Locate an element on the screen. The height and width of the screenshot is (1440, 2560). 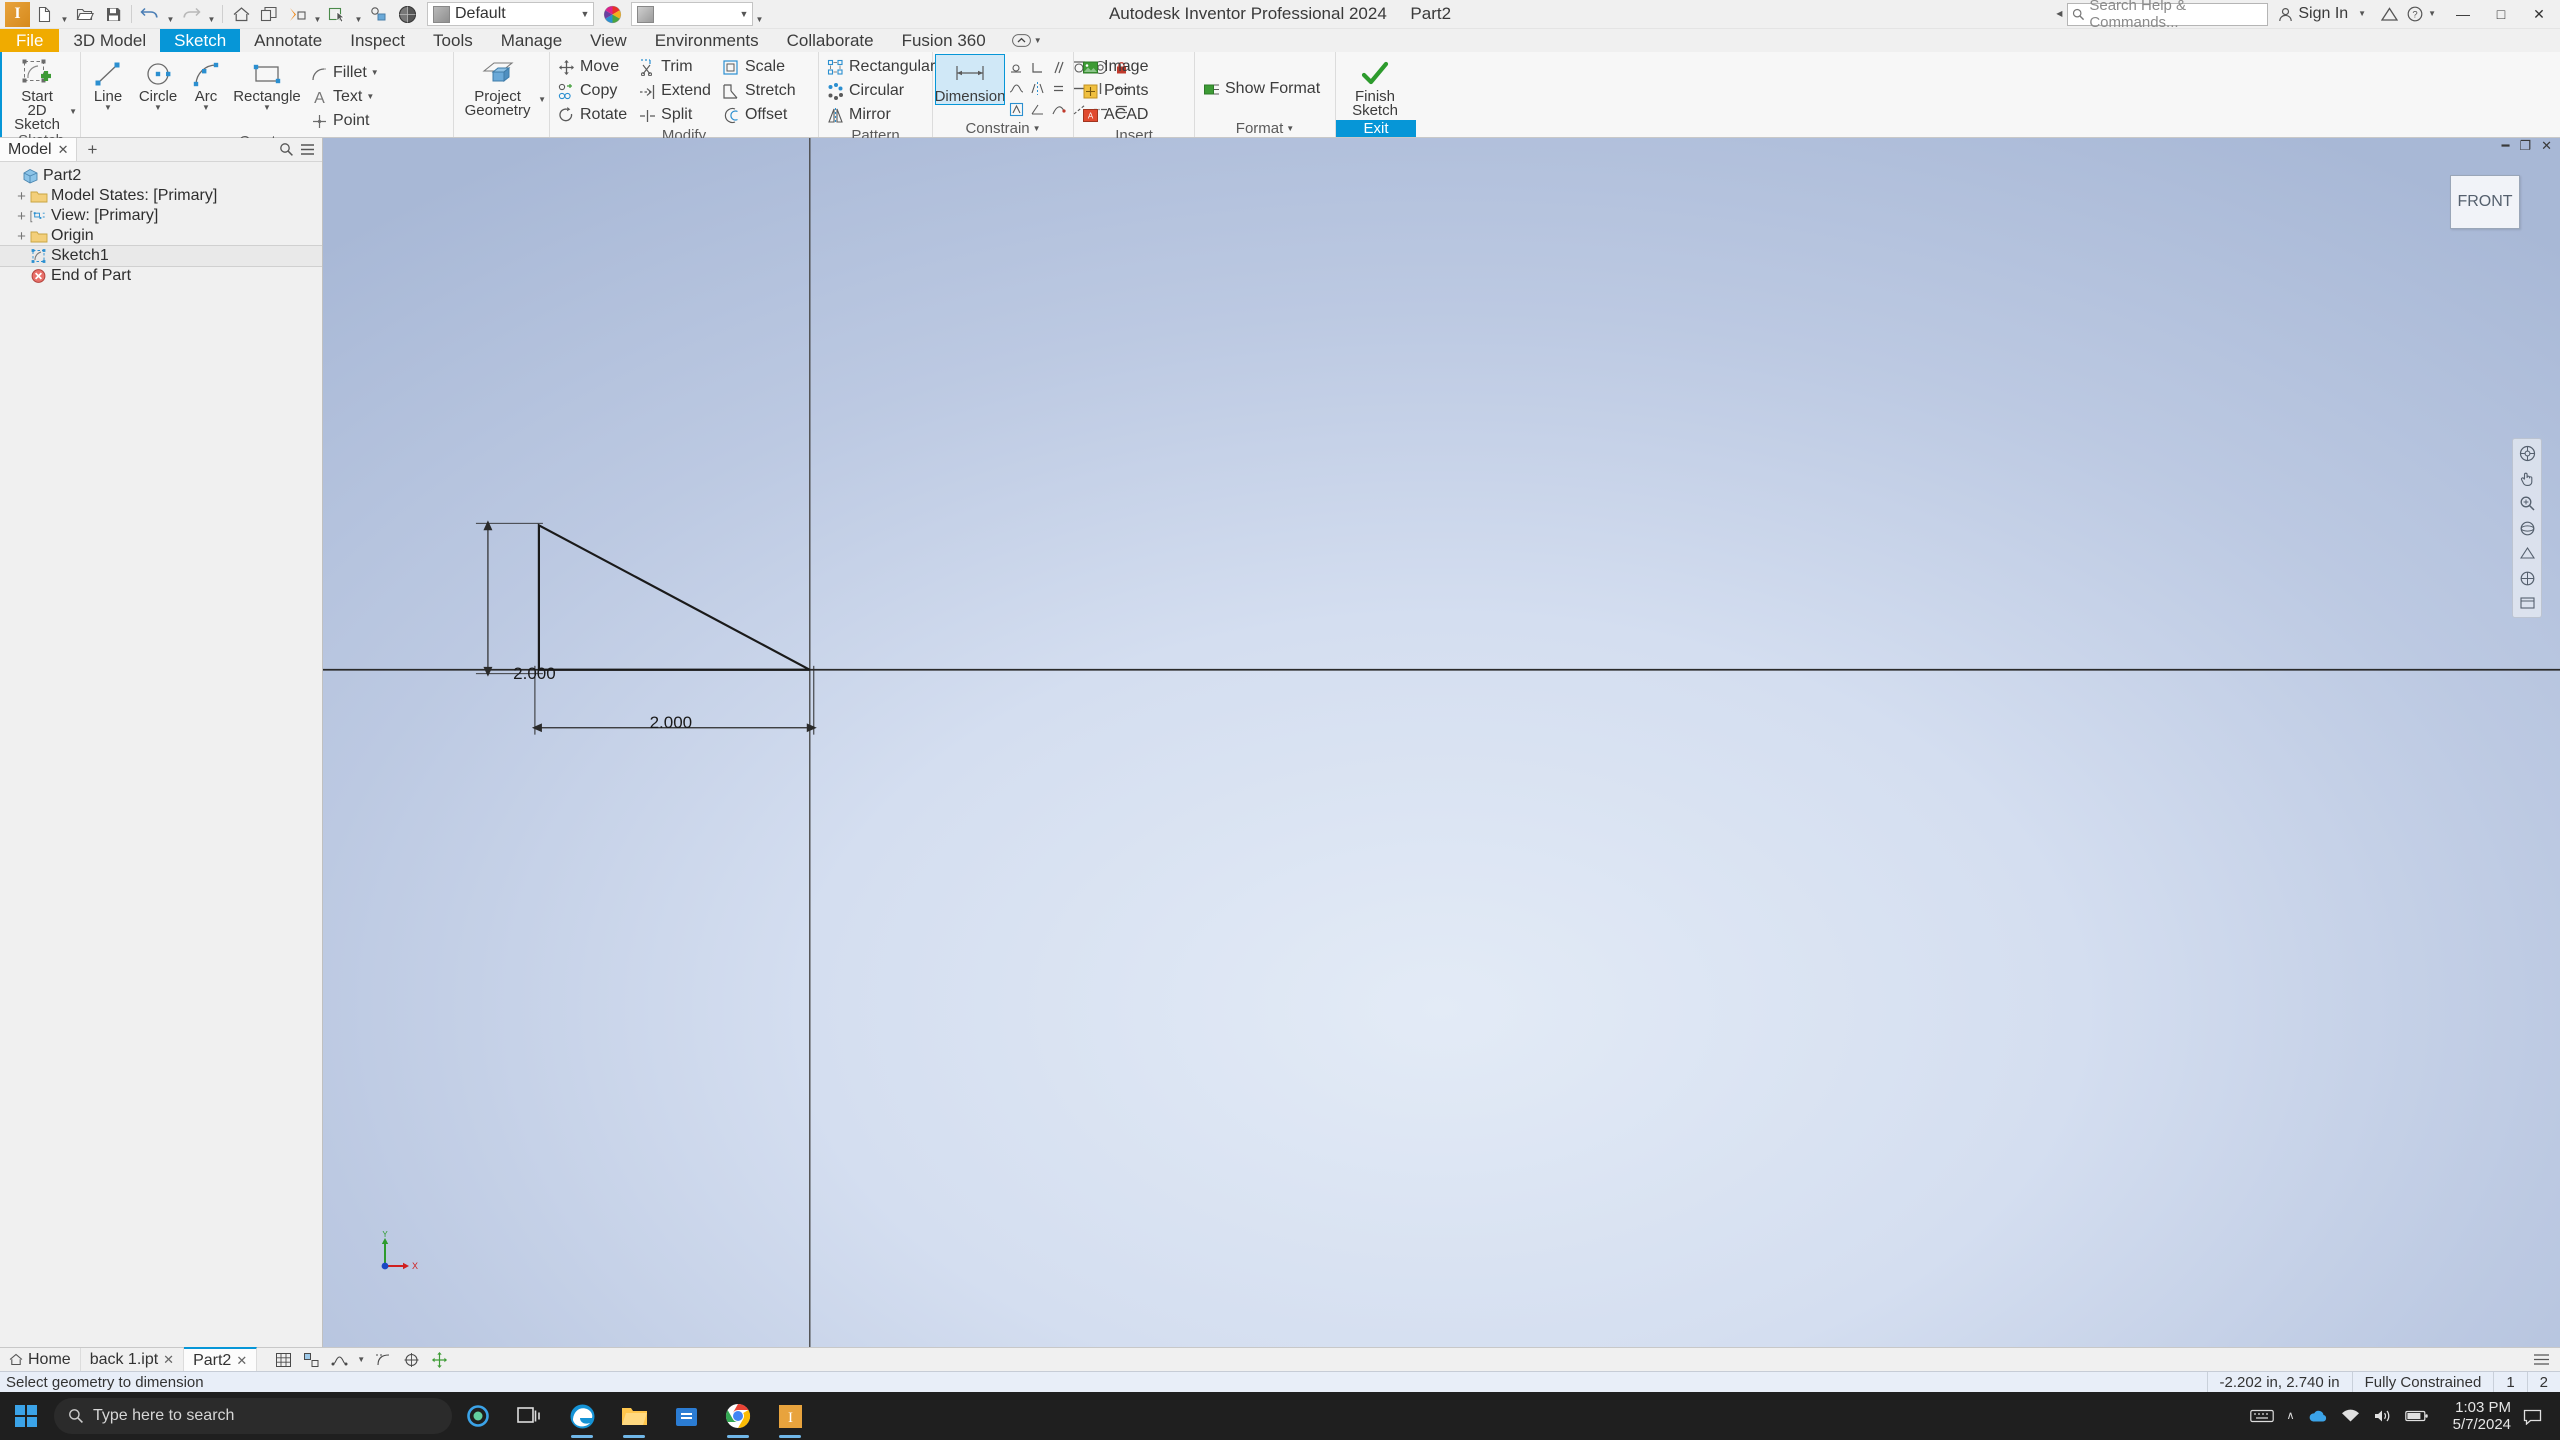
image-button: Image is located at coordinates (1115, 67).